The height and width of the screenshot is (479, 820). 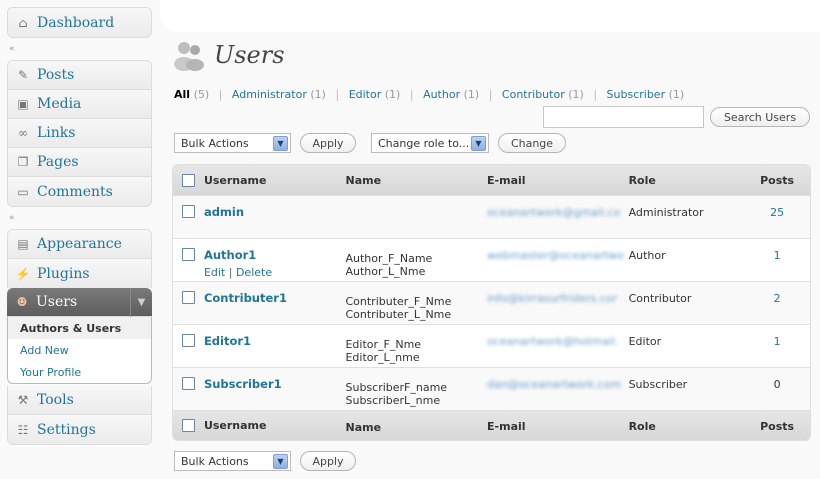 I want to click on role-cell: Author, so click(x=647, y=255).